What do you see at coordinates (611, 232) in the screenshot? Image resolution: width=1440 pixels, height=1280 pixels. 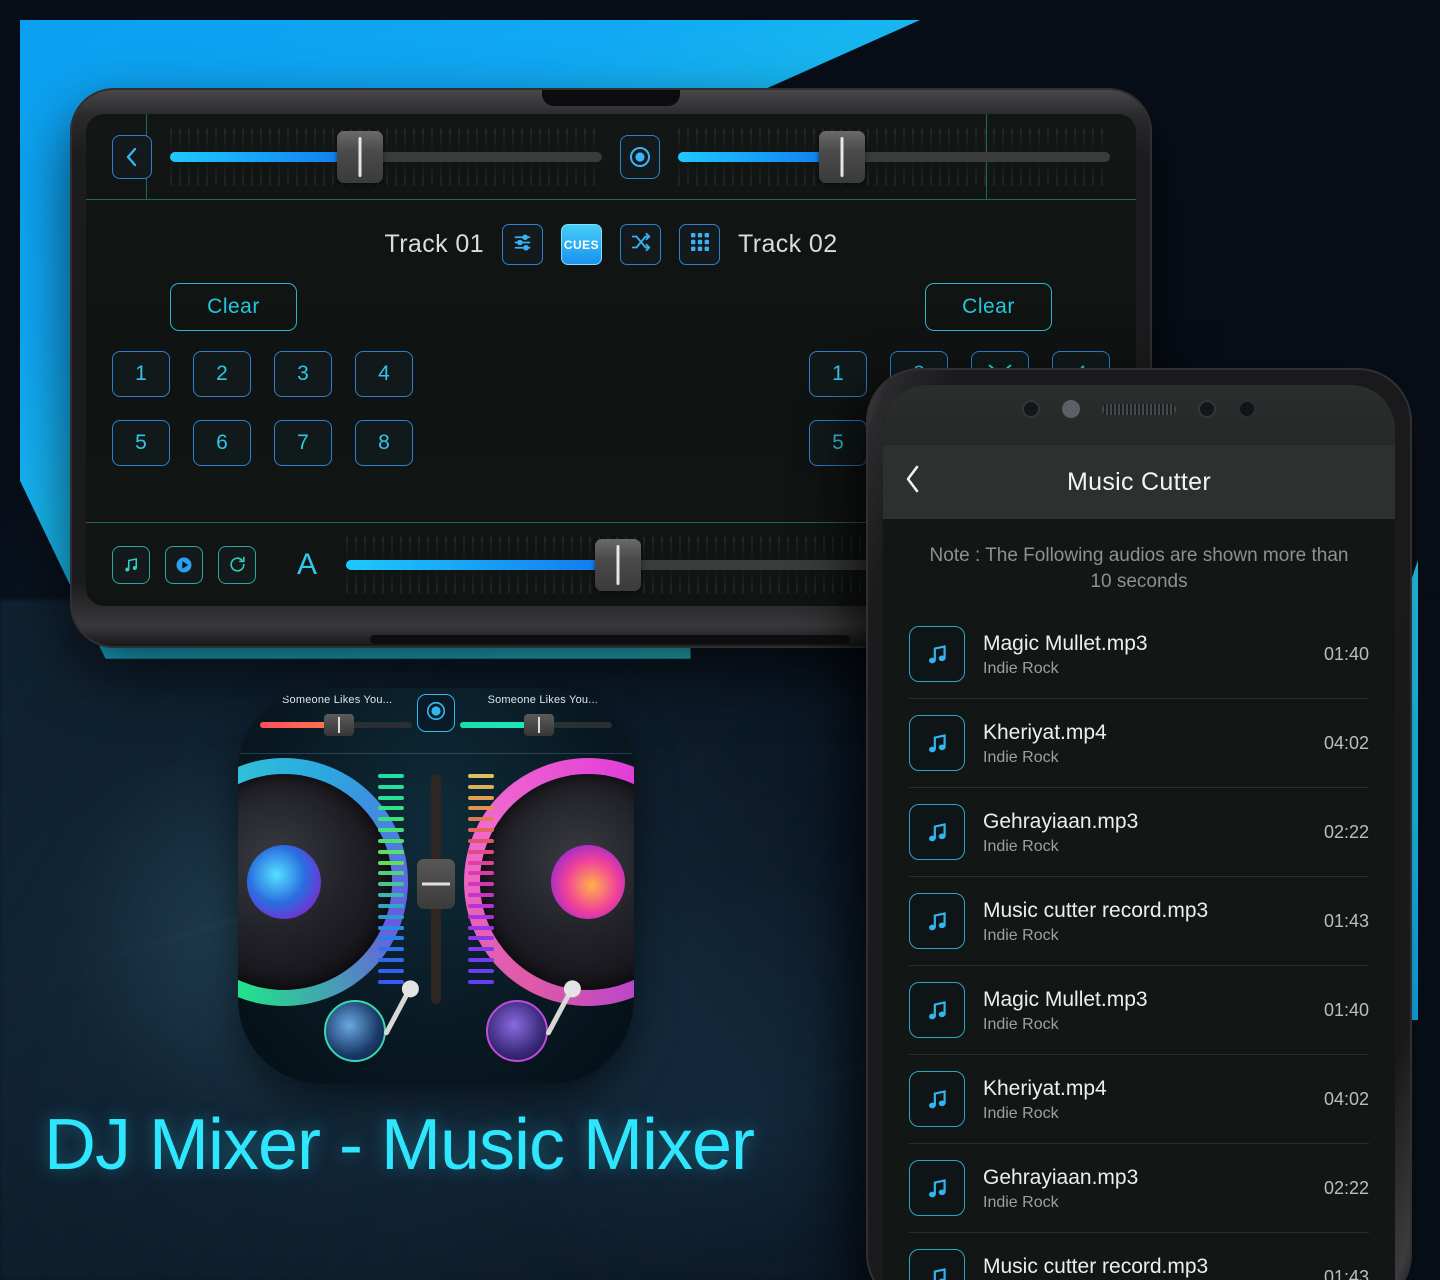 I see `tablet-mode-row: Track 01 CUES Track 02` at bounding box center [611, 232].